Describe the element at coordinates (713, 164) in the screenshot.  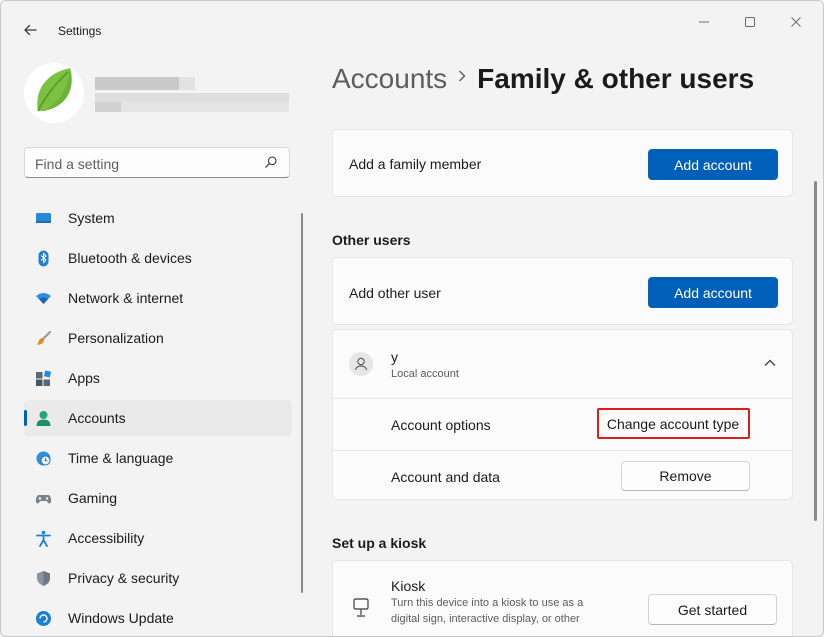
I see `add-family-account-button: Add account` at that location.